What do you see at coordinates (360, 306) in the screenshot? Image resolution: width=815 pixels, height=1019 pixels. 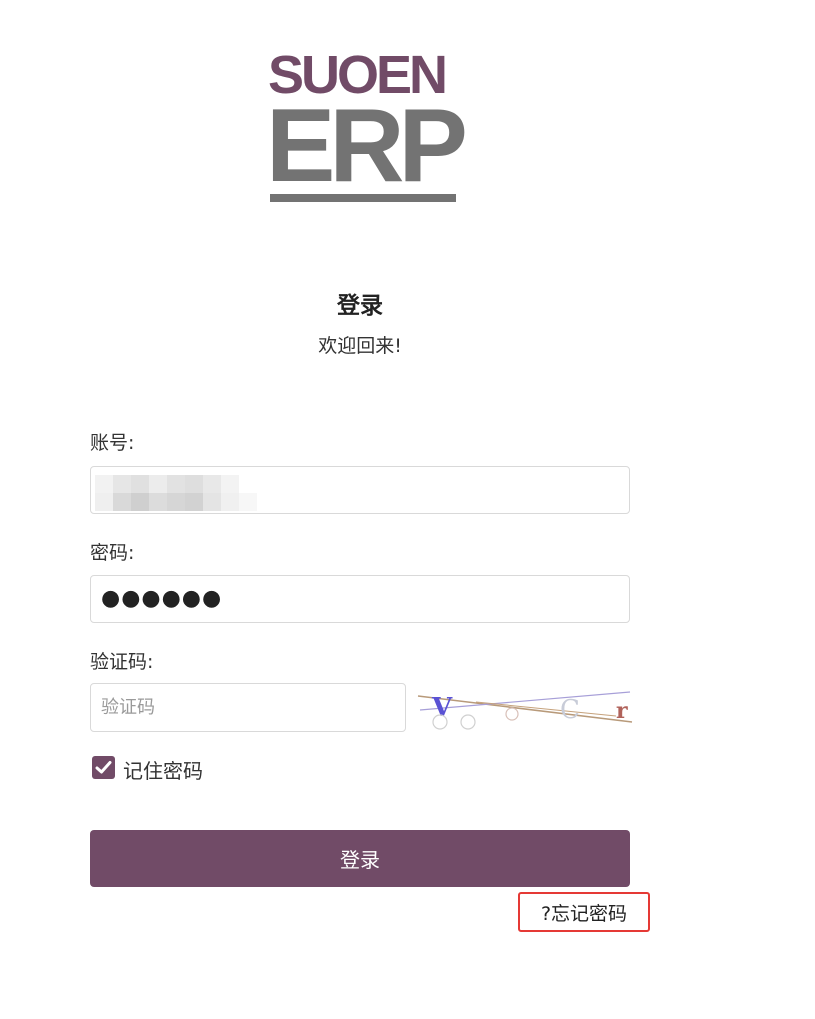 I see `page-title: 登录` at bounding box center [360, 306].